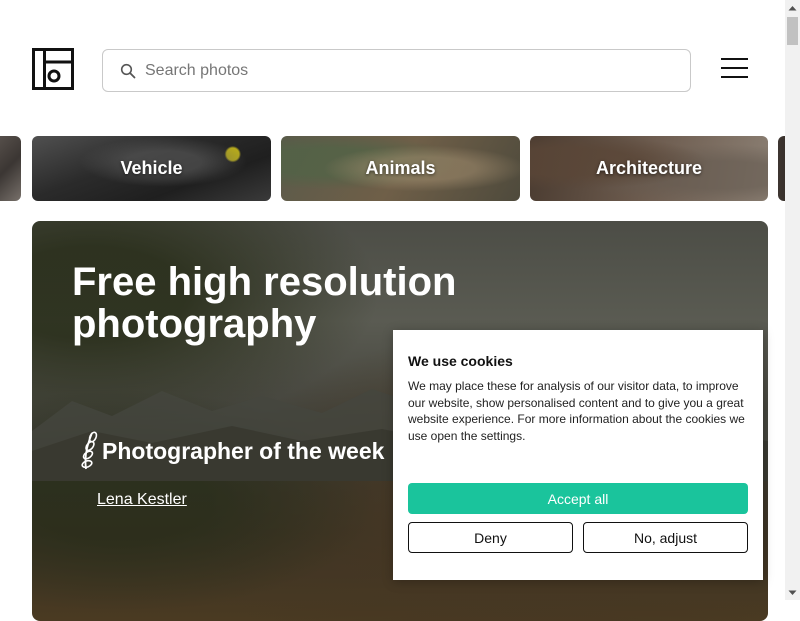  What do you see at coordinates (665, 537) in the screenshot?
I see `adjust-button: No, adjust` at bounding box center [665, 537].